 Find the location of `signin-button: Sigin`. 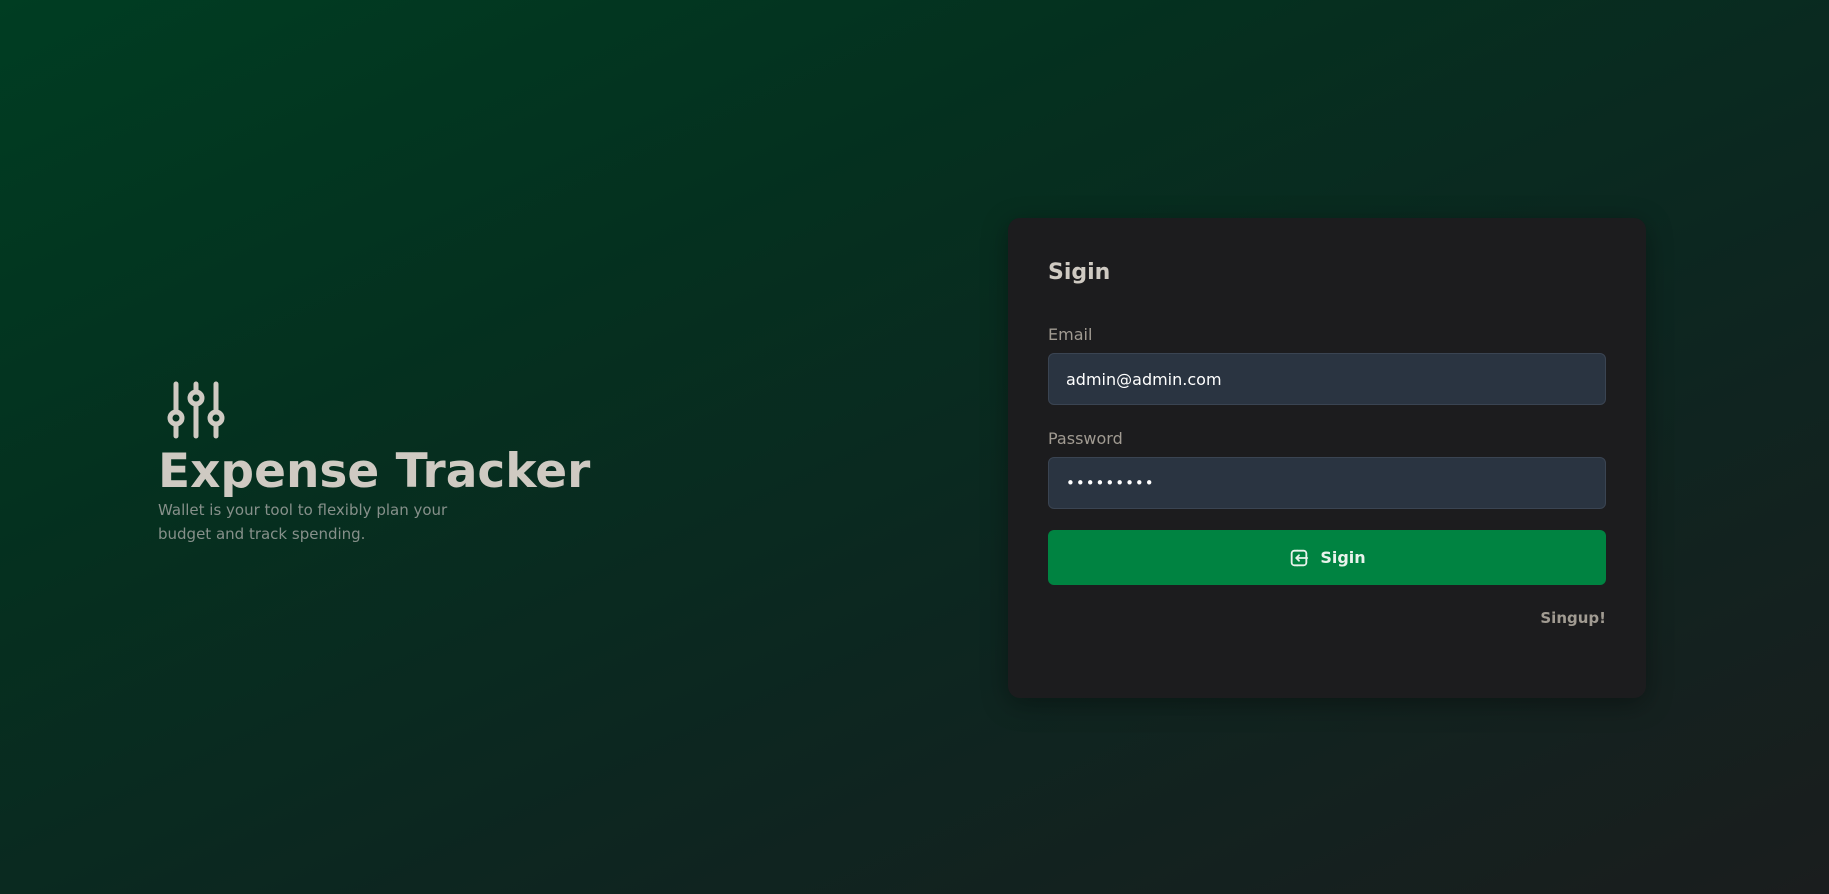

signin-button: Sigin is located at coordinates (1327, 557).